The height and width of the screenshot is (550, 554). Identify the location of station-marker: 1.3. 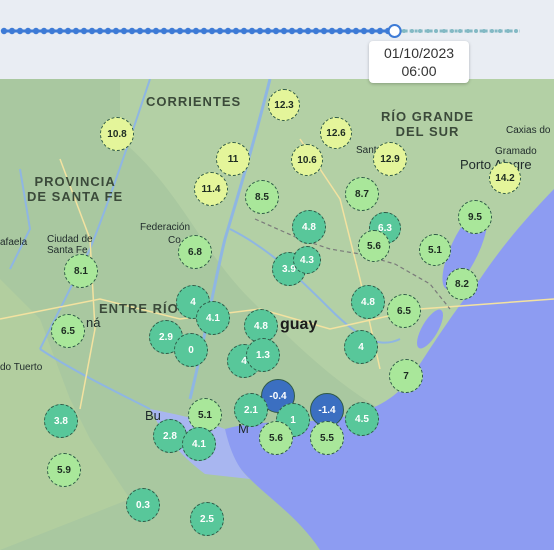
(263, 355).